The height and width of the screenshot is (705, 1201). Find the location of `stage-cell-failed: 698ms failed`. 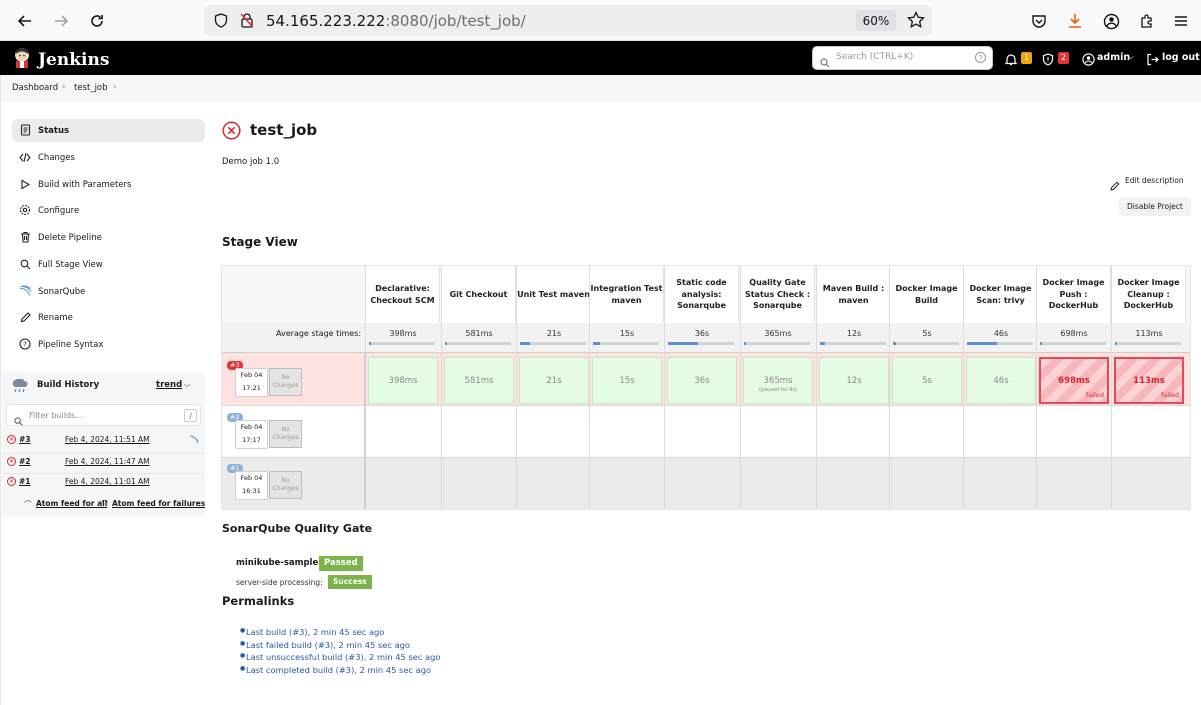

stage-cell-failed: 698ms failed is located at coordinates (1074, 380).